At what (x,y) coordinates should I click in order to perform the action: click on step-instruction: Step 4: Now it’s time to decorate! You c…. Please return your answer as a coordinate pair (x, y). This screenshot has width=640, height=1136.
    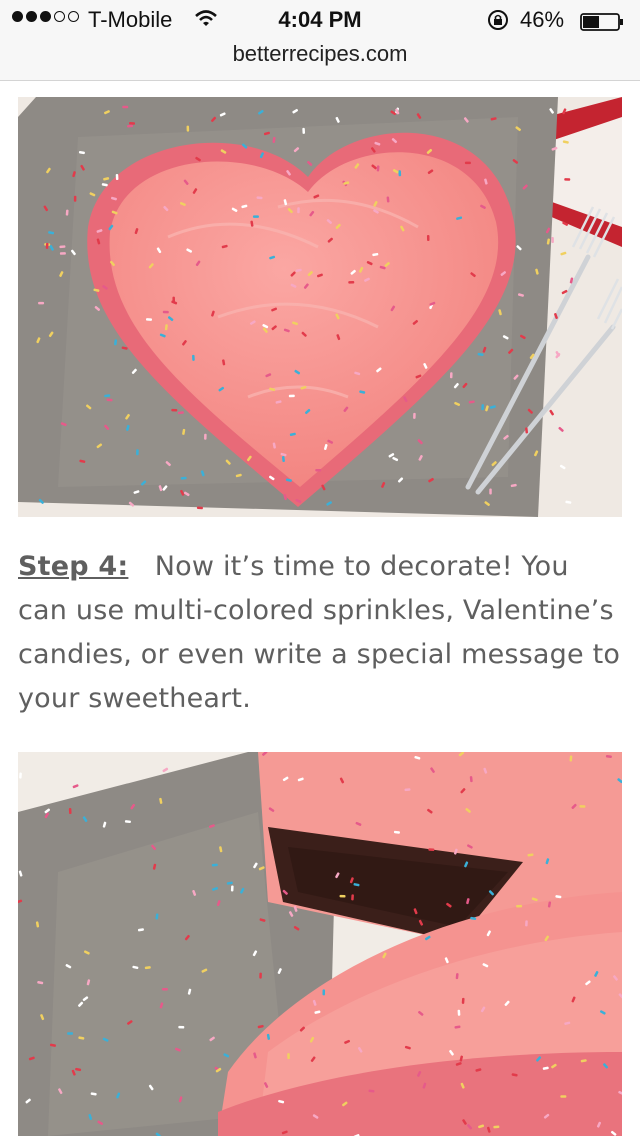
    Looking at the image, I should click on (320, 633).